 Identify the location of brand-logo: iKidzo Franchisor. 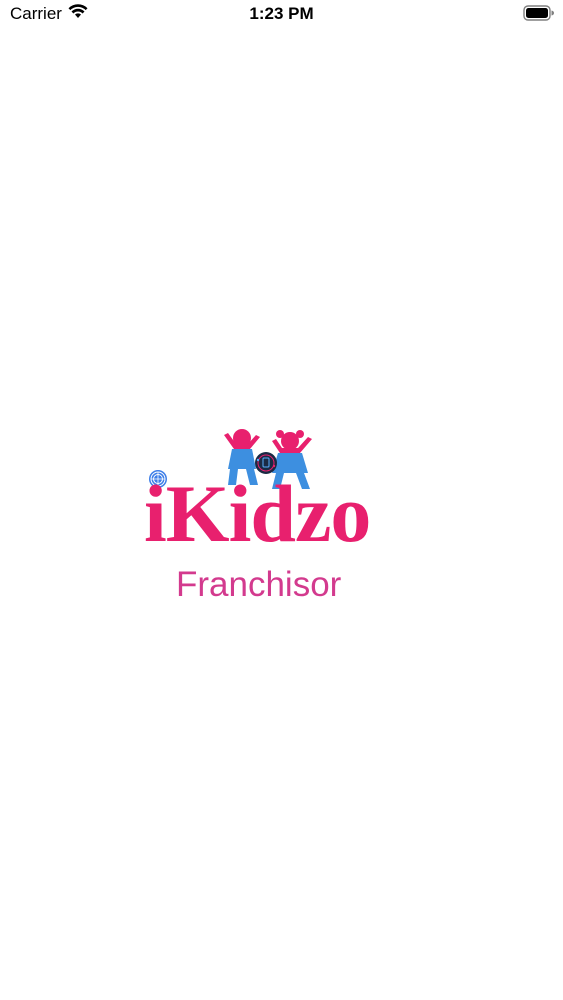
(285, 517).